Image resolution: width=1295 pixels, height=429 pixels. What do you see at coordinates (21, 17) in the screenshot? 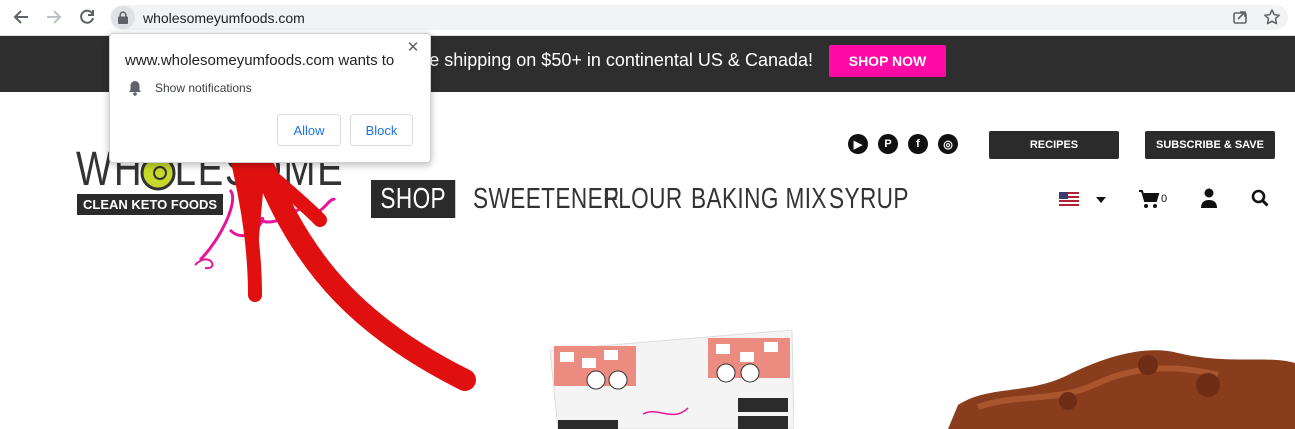
I see `back-arrow-icon` at bounding box center [21, 17].